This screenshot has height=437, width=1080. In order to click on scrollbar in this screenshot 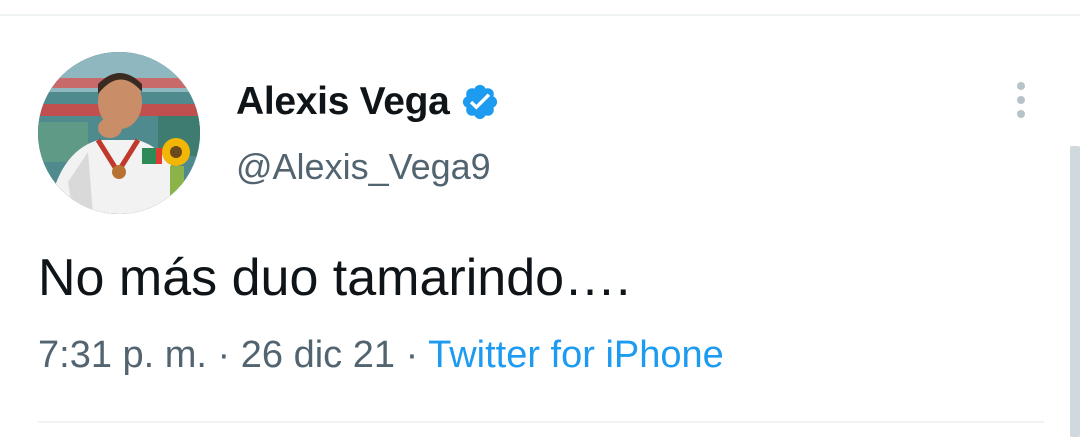, I will do `click(1075, 291)`.